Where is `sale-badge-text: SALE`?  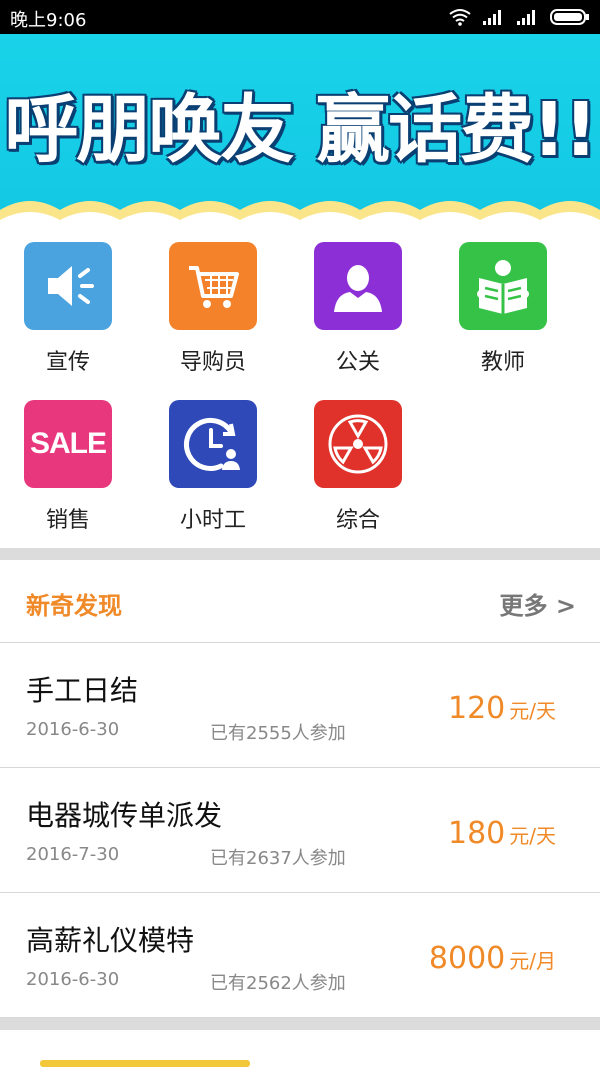
sale-badge-text: SALE is located at coordinates (68, 443).